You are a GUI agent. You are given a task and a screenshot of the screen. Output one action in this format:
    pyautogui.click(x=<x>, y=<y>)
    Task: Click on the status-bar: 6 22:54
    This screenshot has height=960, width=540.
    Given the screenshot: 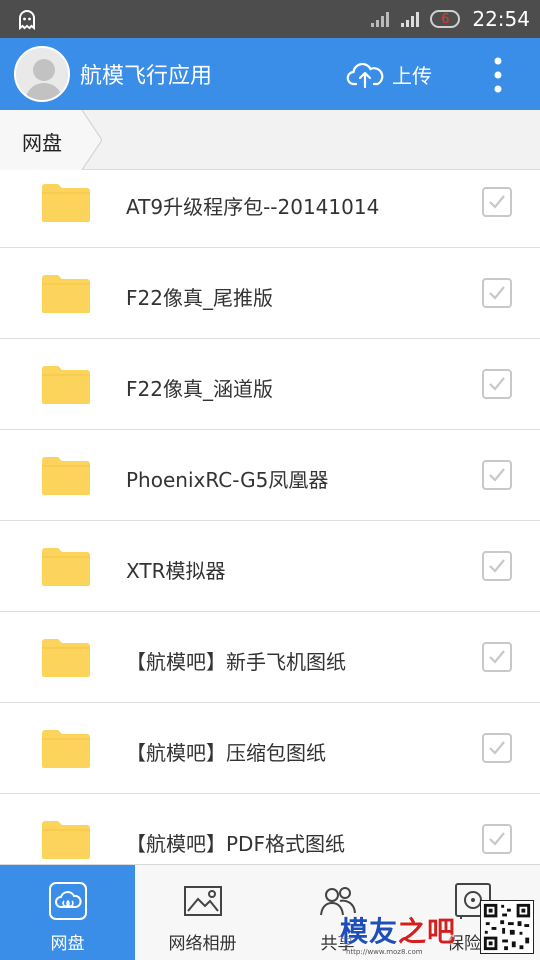 What is the action you would take?
    pyautogui.click(x=270, y=19)
    